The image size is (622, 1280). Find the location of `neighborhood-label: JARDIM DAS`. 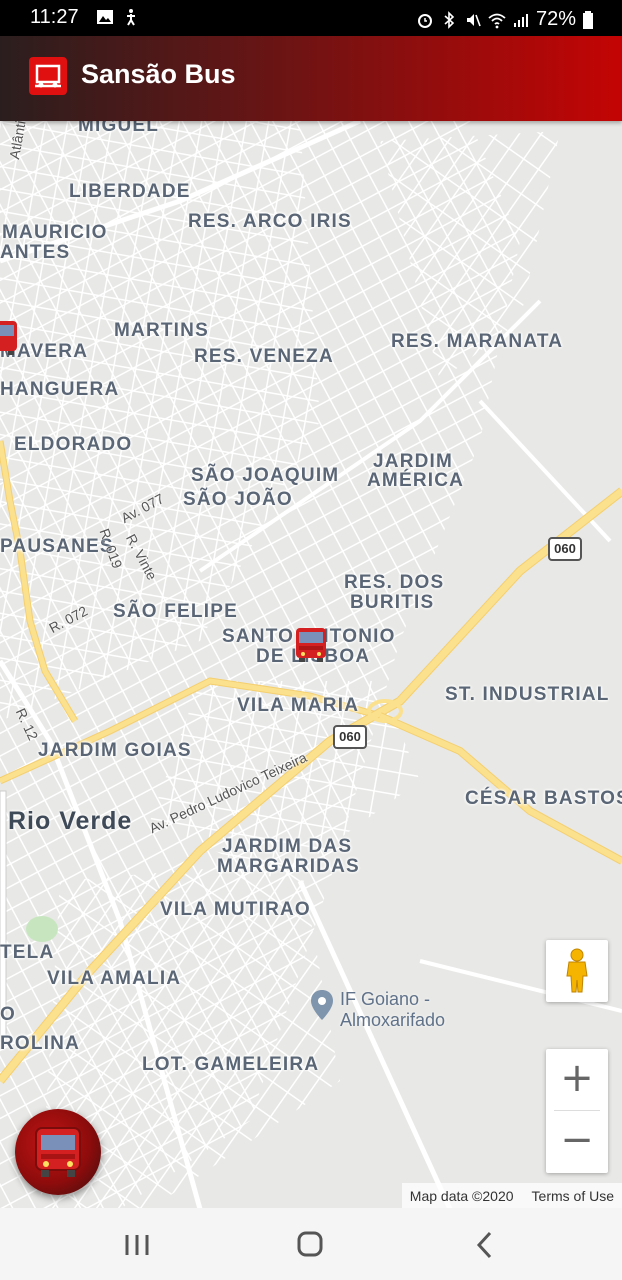

neighborhood-label: JARDIM DAS is located at coordinates (287, 846).